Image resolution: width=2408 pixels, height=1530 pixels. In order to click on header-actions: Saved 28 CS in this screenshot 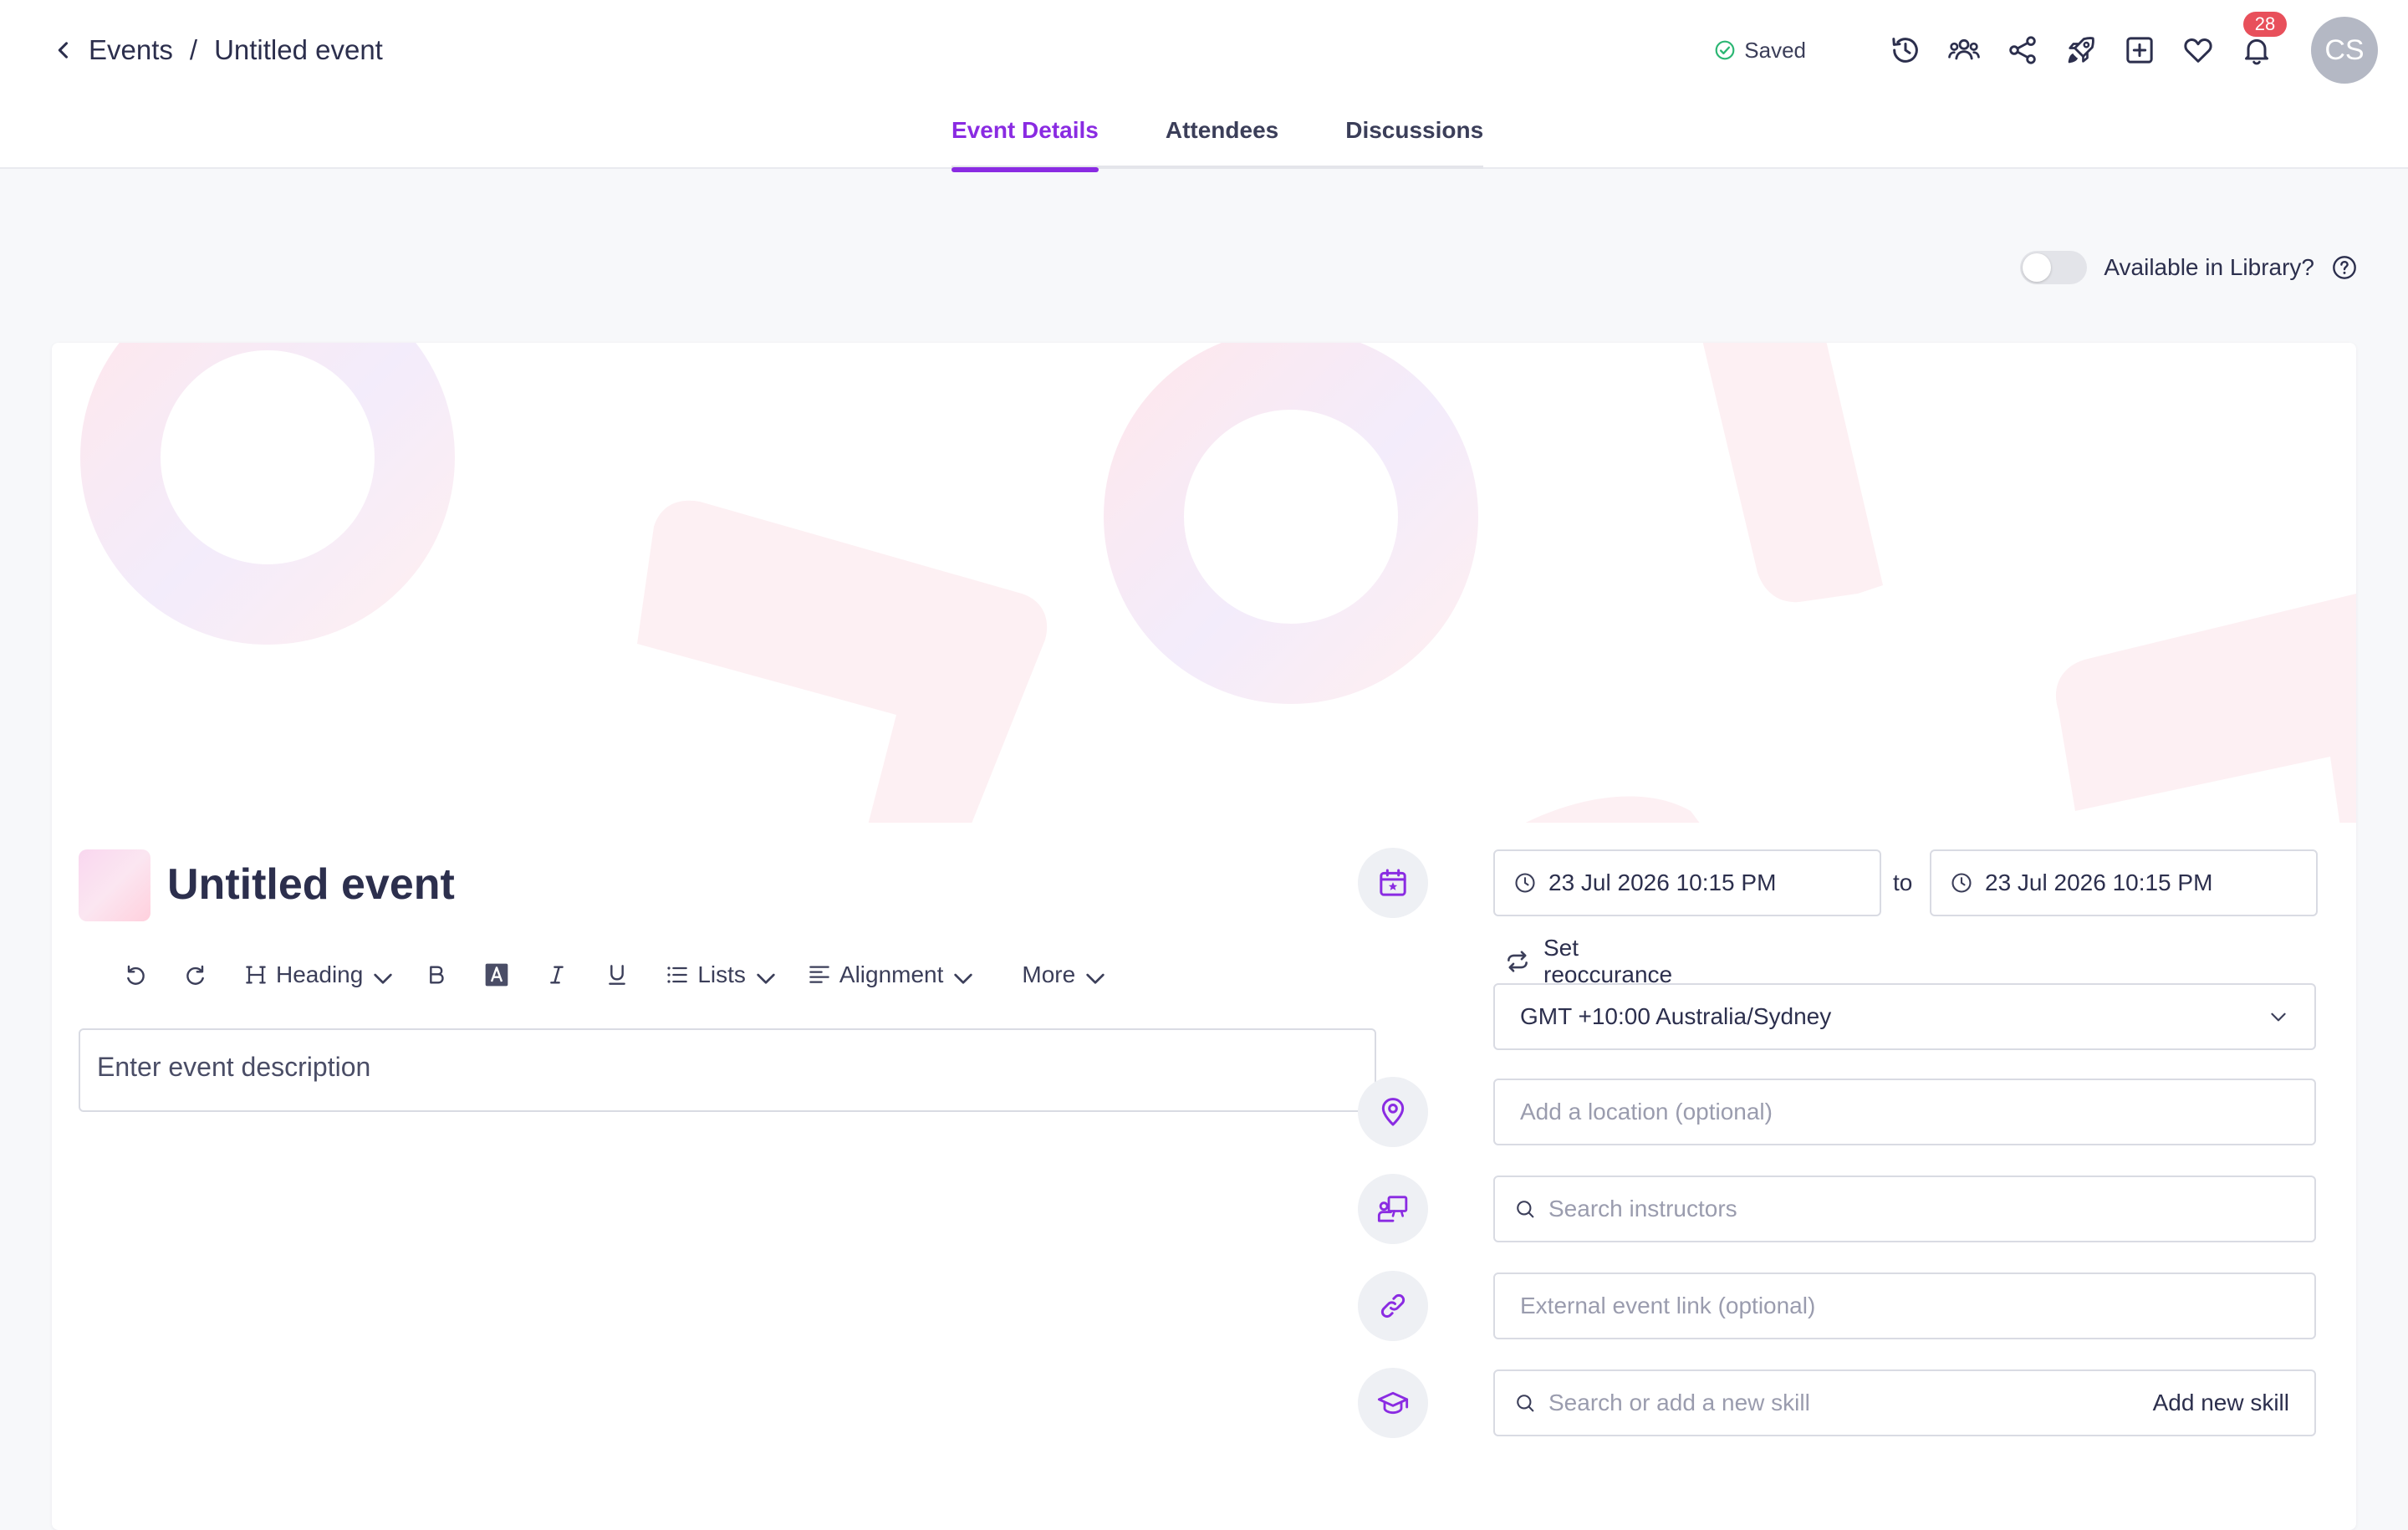, I will do `click(2046, 48)`.